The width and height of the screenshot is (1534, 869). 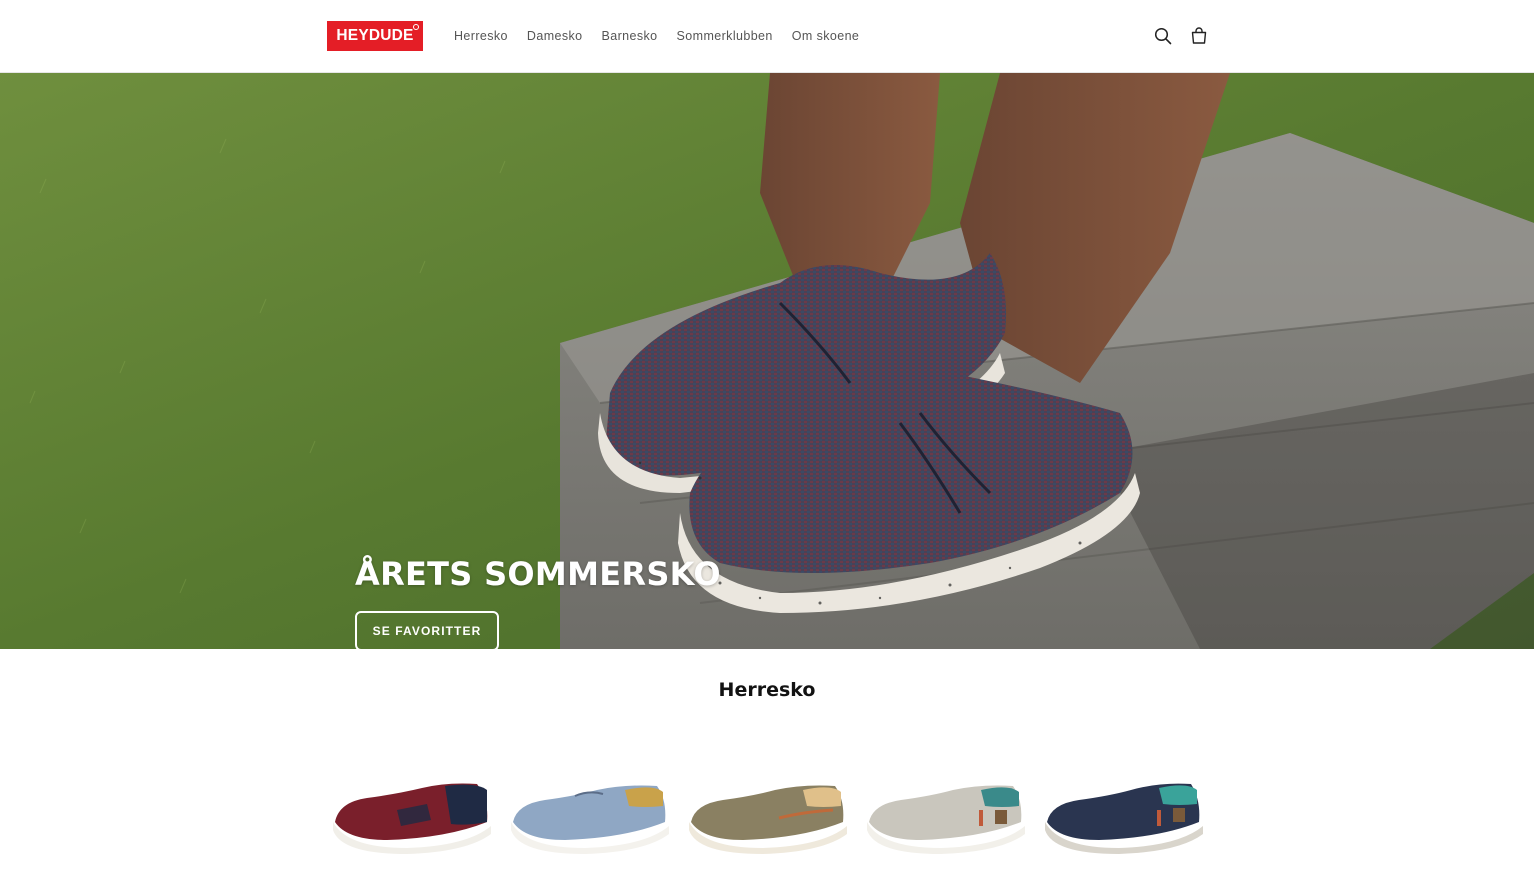 What do you see at coordinates (427, 630) in the screenshot?
I see `see-favorites-button: SE FAVORITTER` at bounding box center [427, 630].